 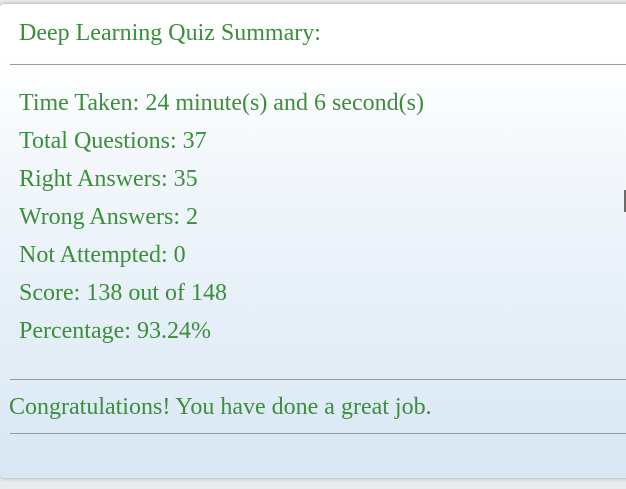 I want to click on summary-title: Deep Learning Quiz Summary:, so click(x=170, y=33).